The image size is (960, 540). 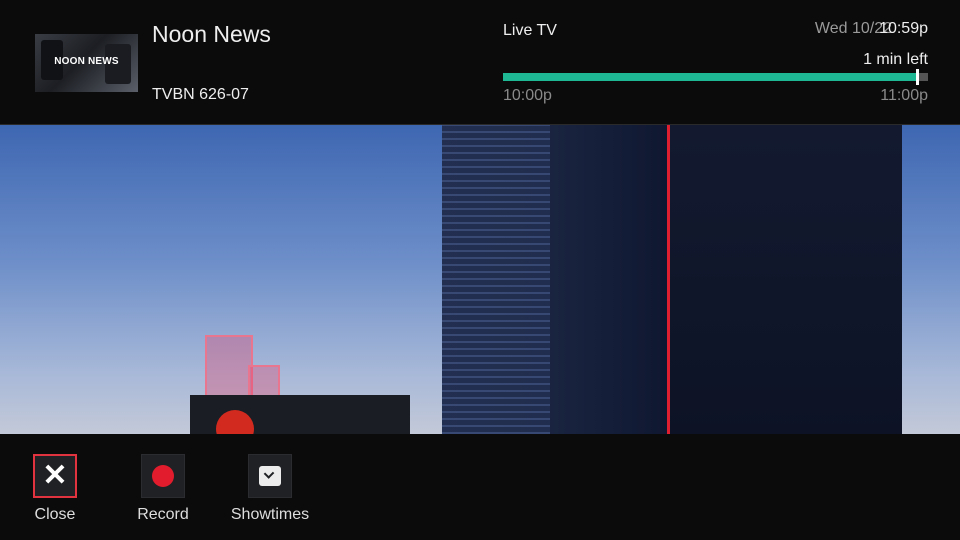 What do you see at coordinates (163, 514) in the screenshot?
I see `record-label: Record` at bounding box center [163, 514].